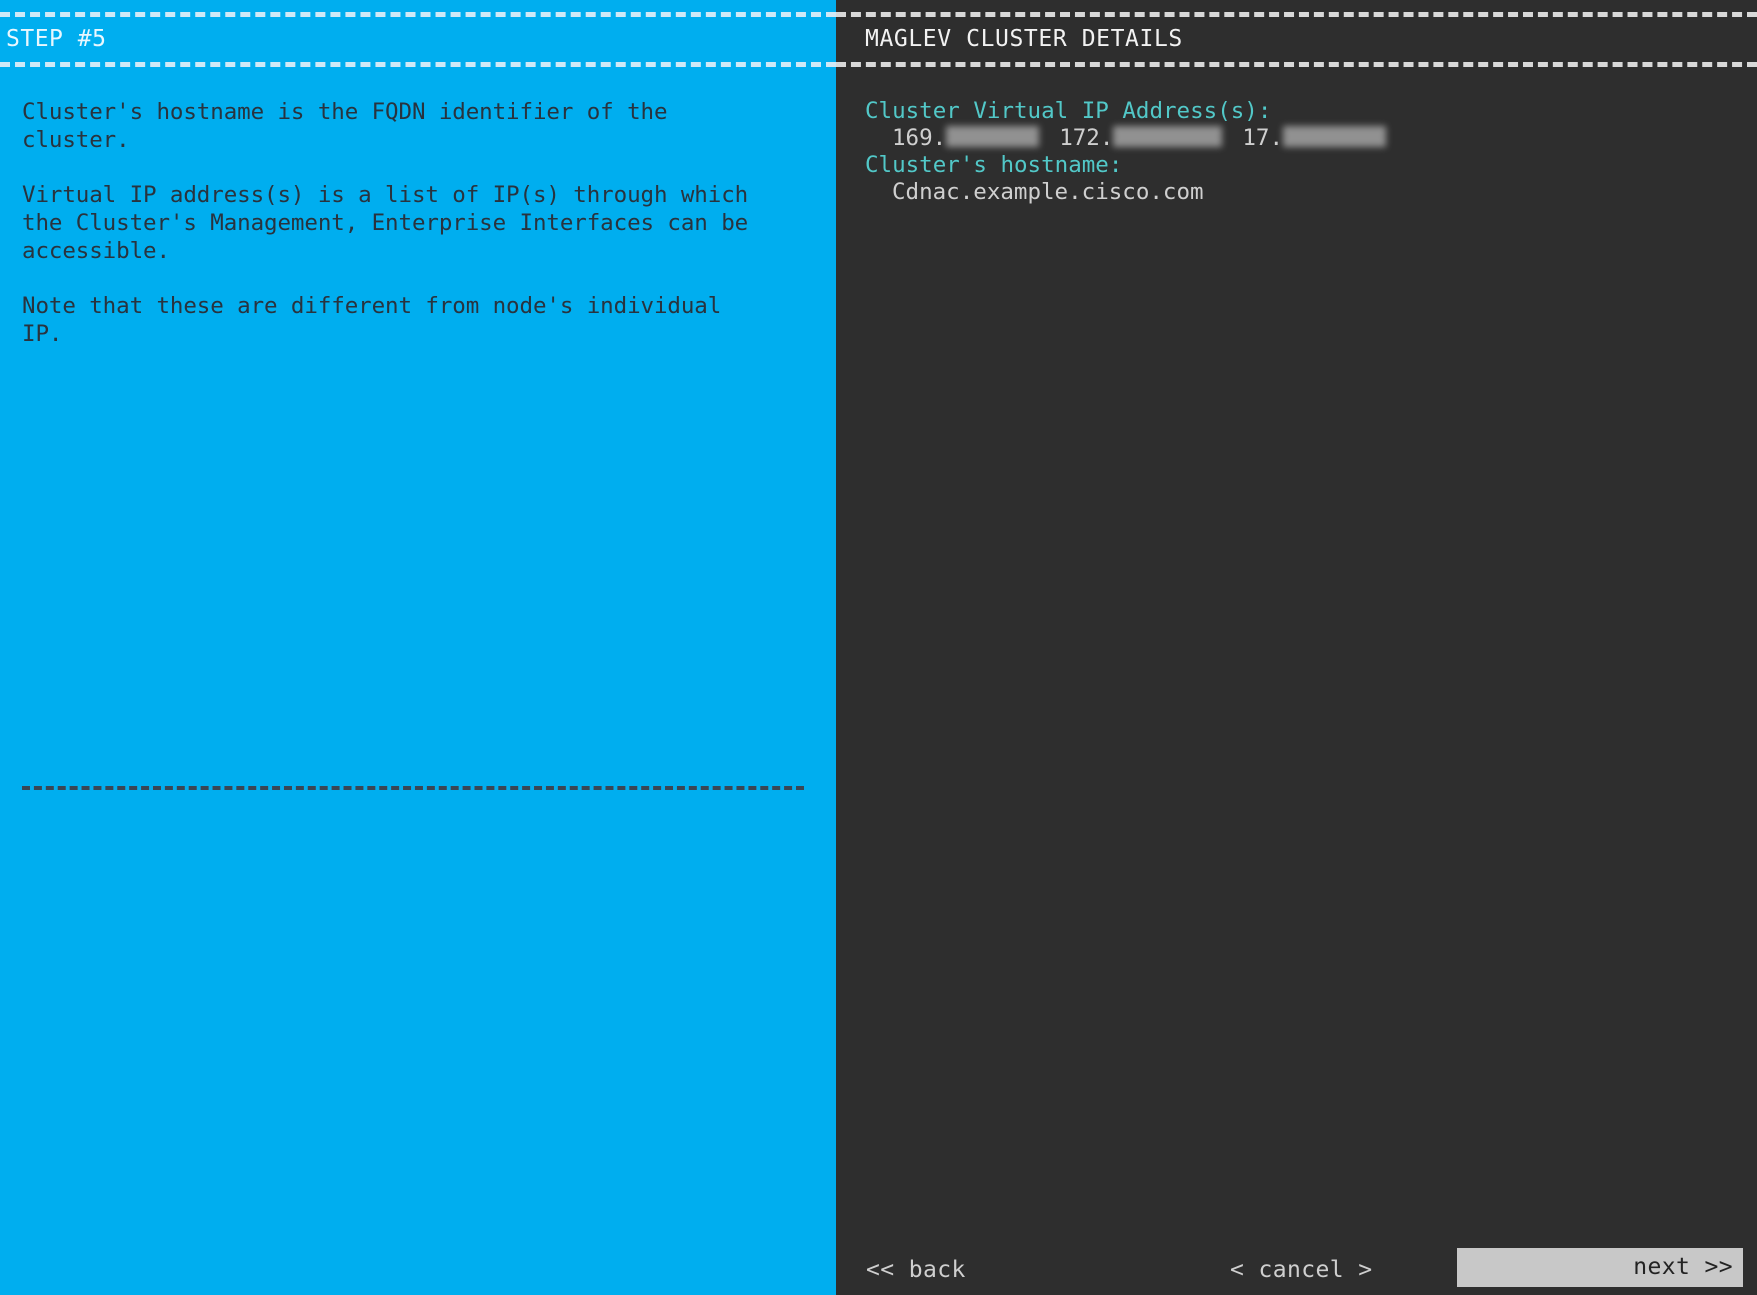  Describe the element at coordinates (1263, 138) in the screenshot. I see `virtual-ip-entry-3-prefix: 17.` at that location.